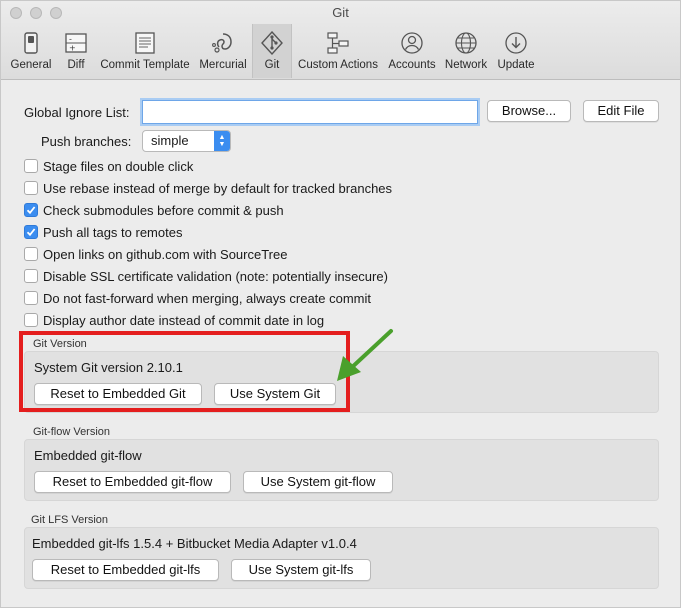 The width and height of the screenshot is (681, 608). What do you see at coordinates (516, 65) in the screenshot?
I see `tab-update-label: Update` at bounding box center [516, 65].